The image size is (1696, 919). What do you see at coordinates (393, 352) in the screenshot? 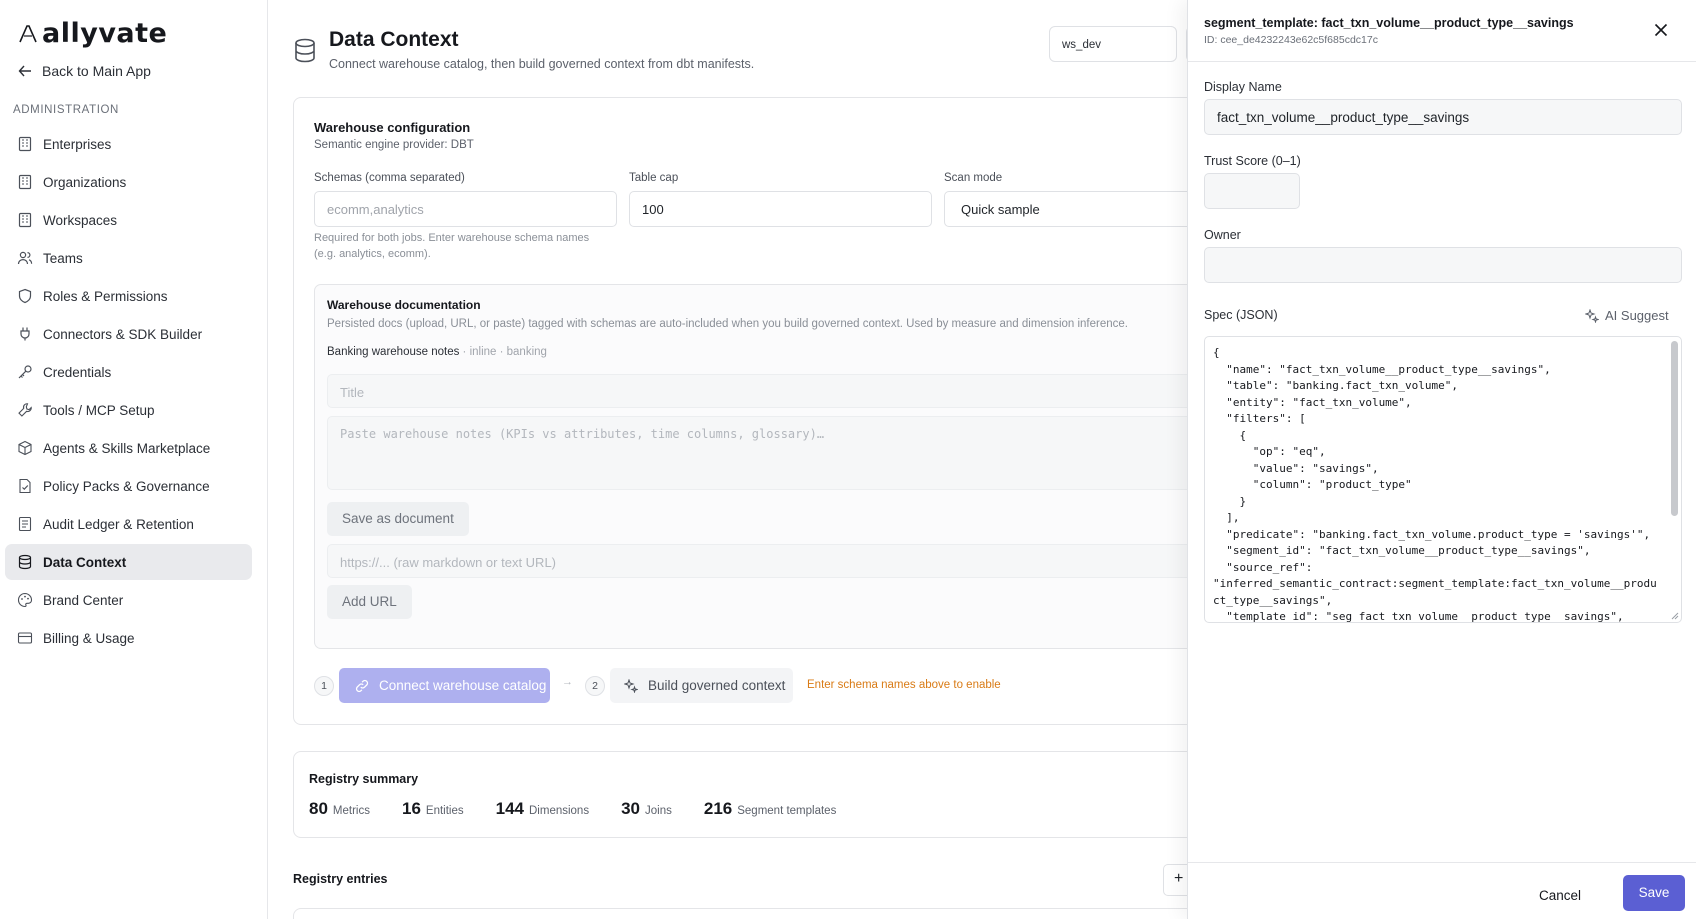
I see `document-name: Banking warehouse notes` at bounding box center [393, 352].